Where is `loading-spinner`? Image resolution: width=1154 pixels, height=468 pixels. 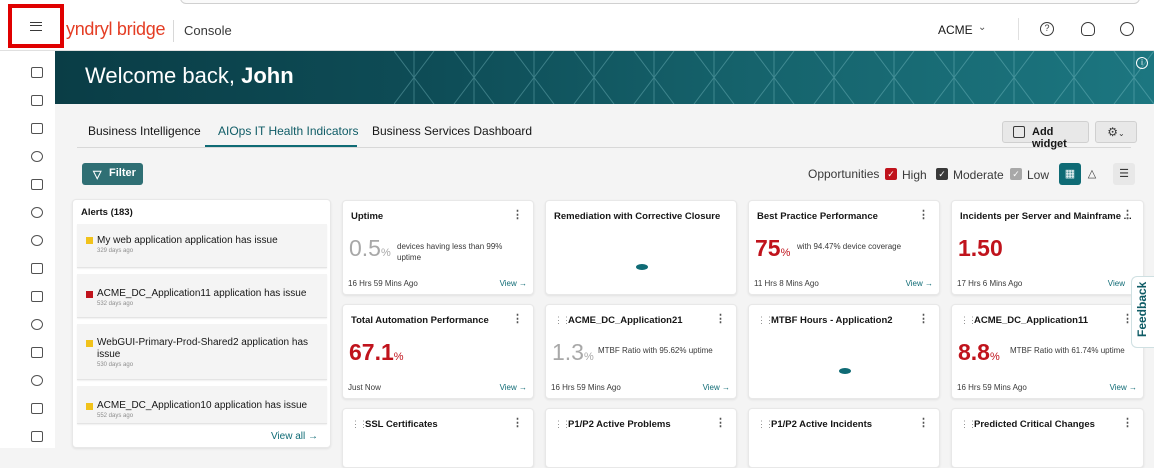 loading-spinner is located at coordinates (642, 267).